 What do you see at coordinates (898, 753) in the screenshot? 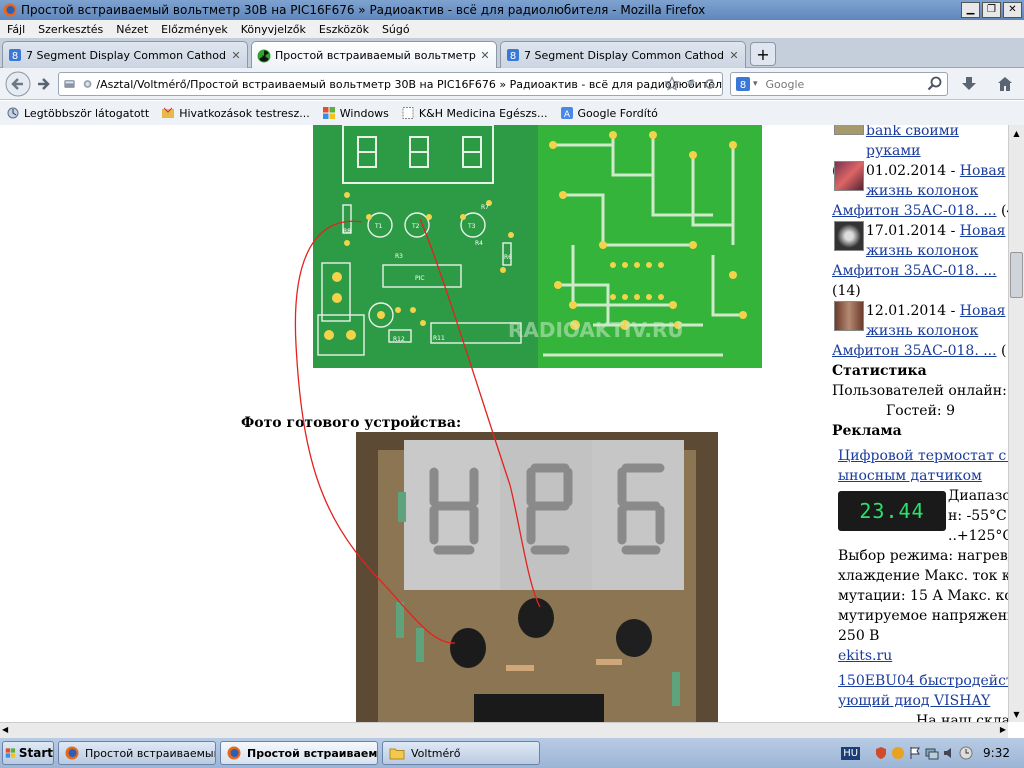
I see `antivirus-icon` at bounding box center [898, 753].